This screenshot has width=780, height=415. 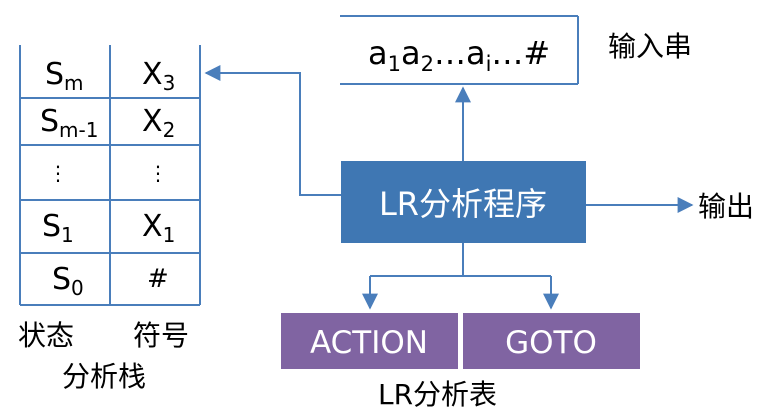 I want to click on stack-state-cell: Sm, so click(x=64, y=76).